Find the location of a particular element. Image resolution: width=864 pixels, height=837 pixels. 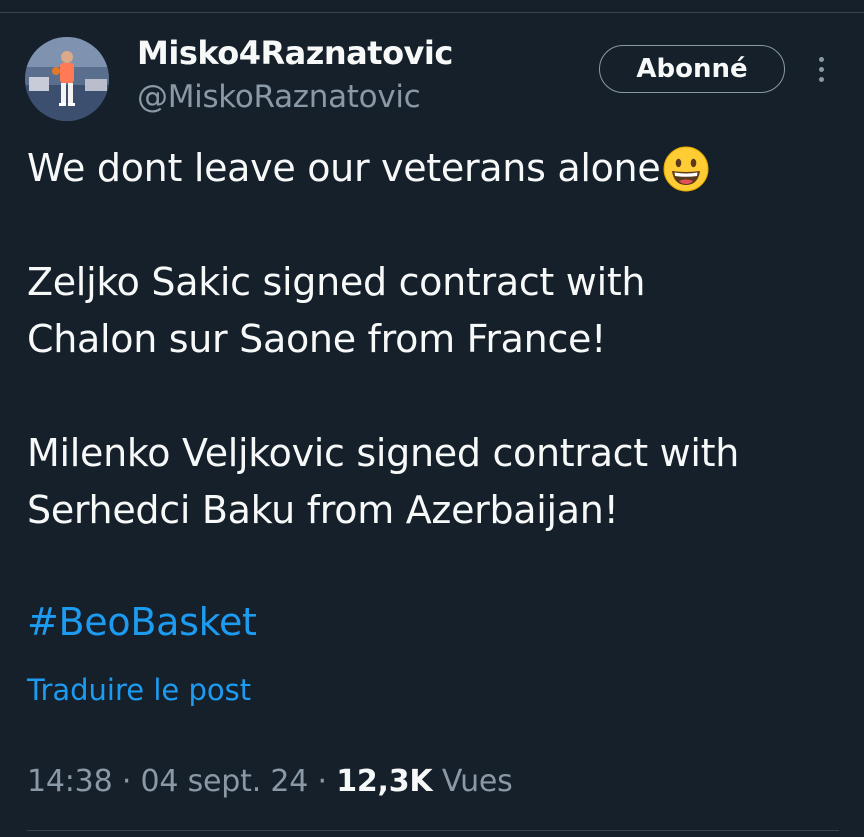

views-label: Vues is located at coordinates (477, 781).